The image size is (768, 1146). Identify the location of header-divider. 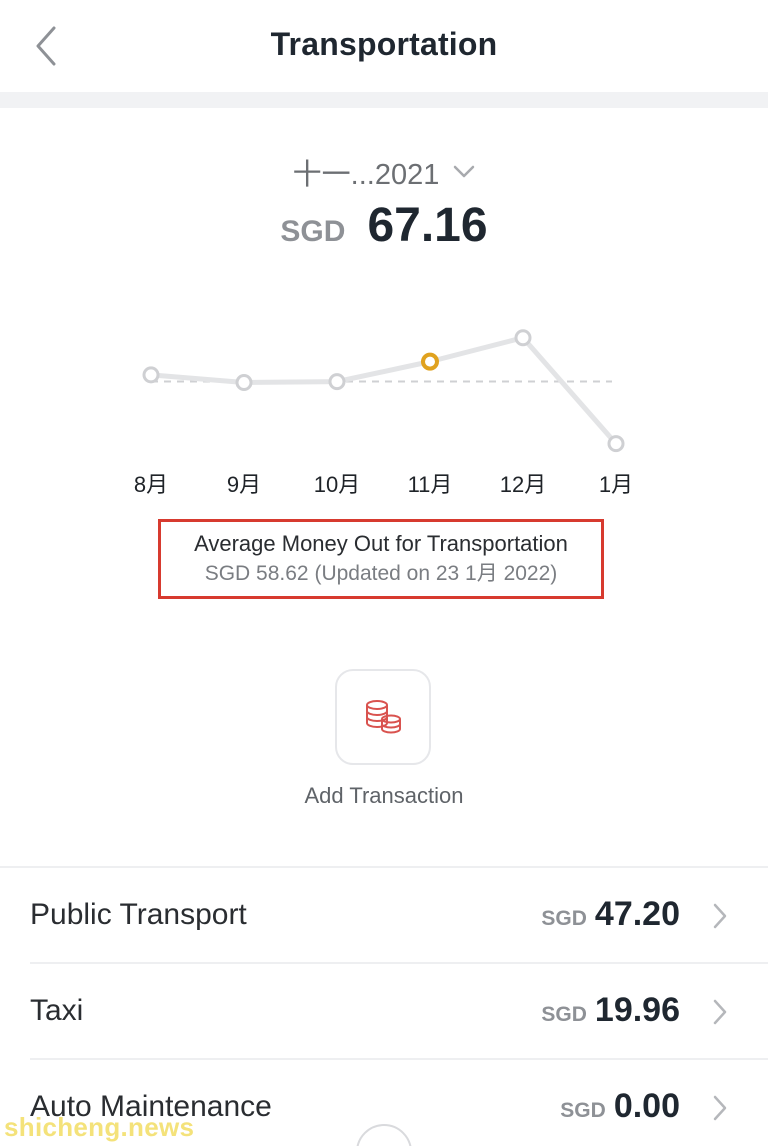
(384, 100).